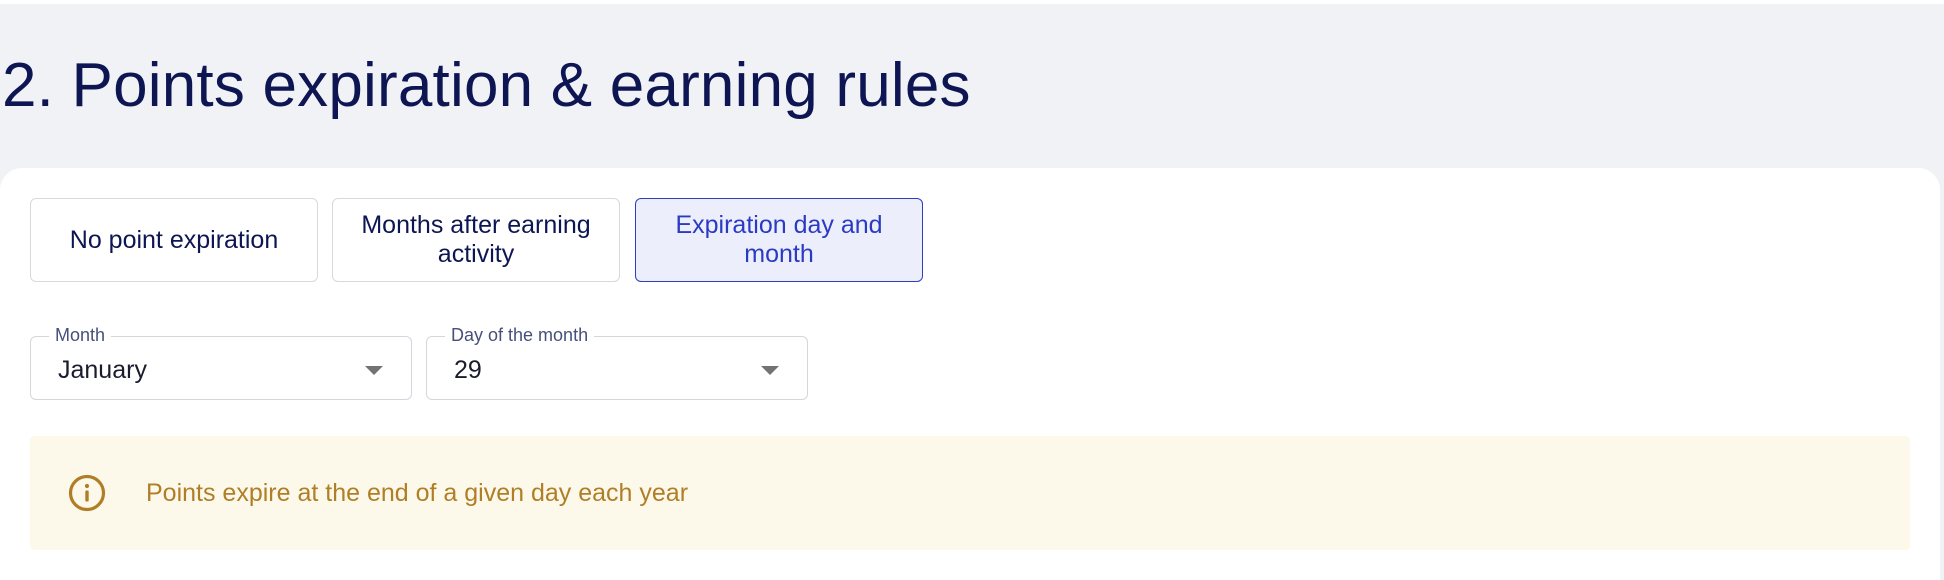  I want to click on option-label: Months after earning activity, so click(476, 239).